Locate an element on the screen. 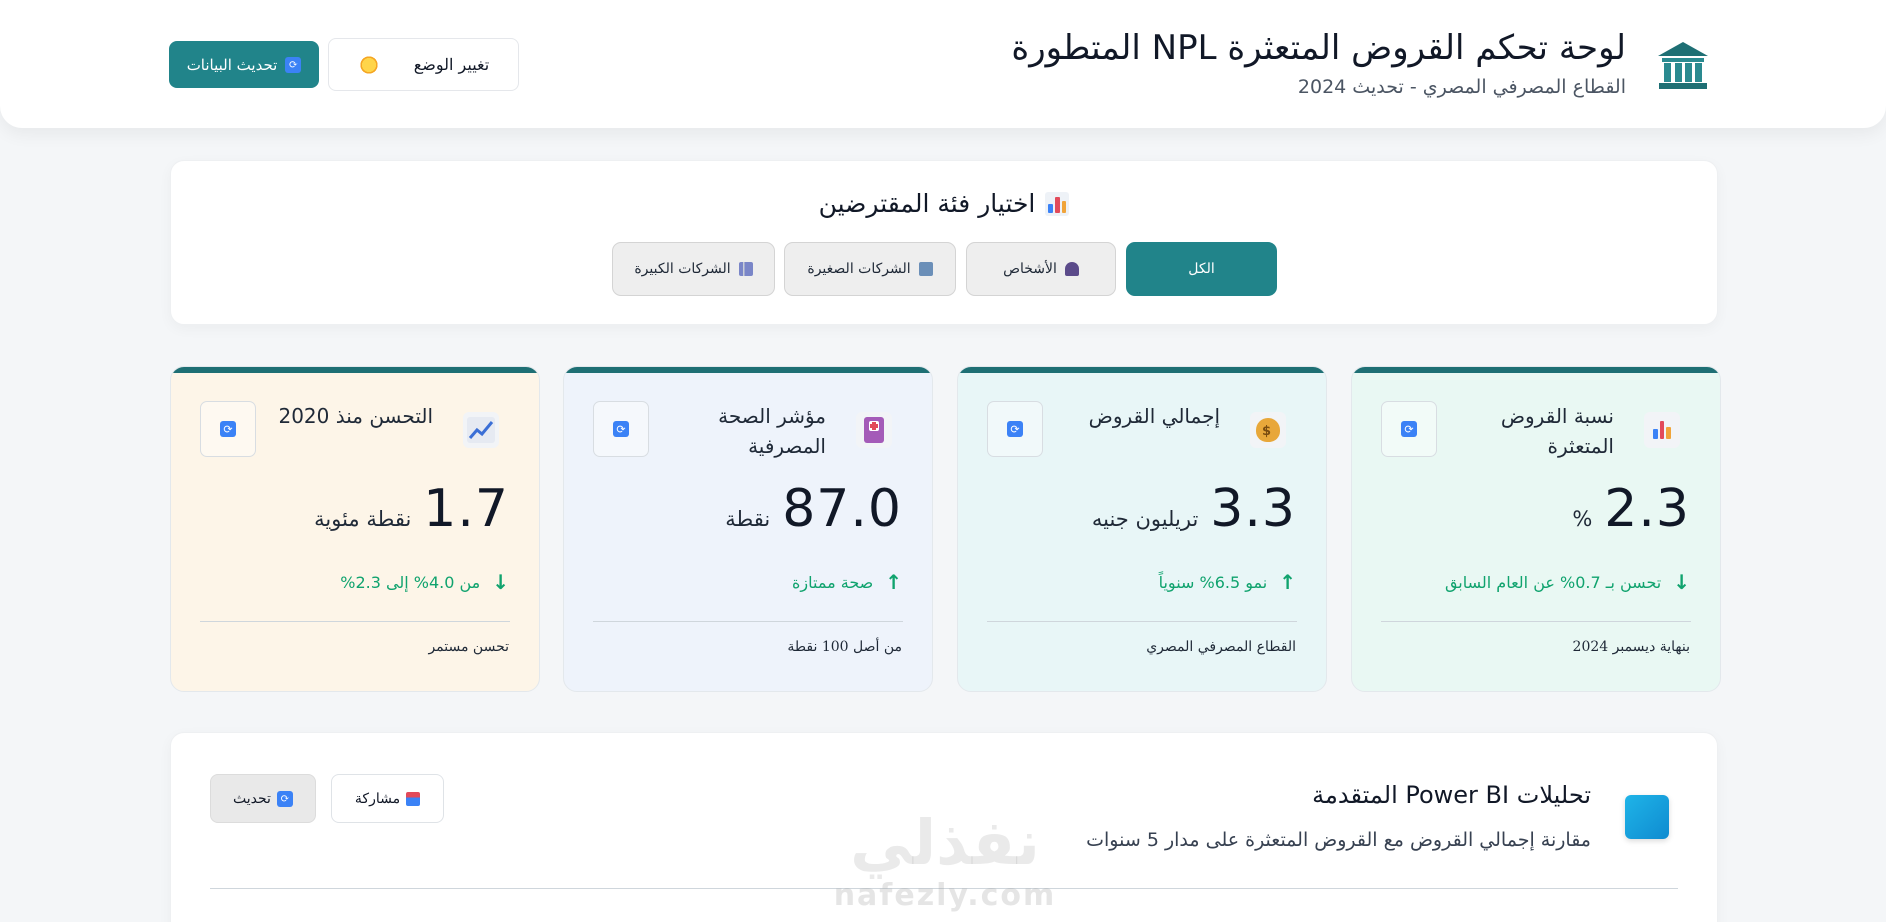 The height and width of the screenshot is (922, 1886). update-chart-button: ⟳ تحديث is located at coordinates (263, 798).